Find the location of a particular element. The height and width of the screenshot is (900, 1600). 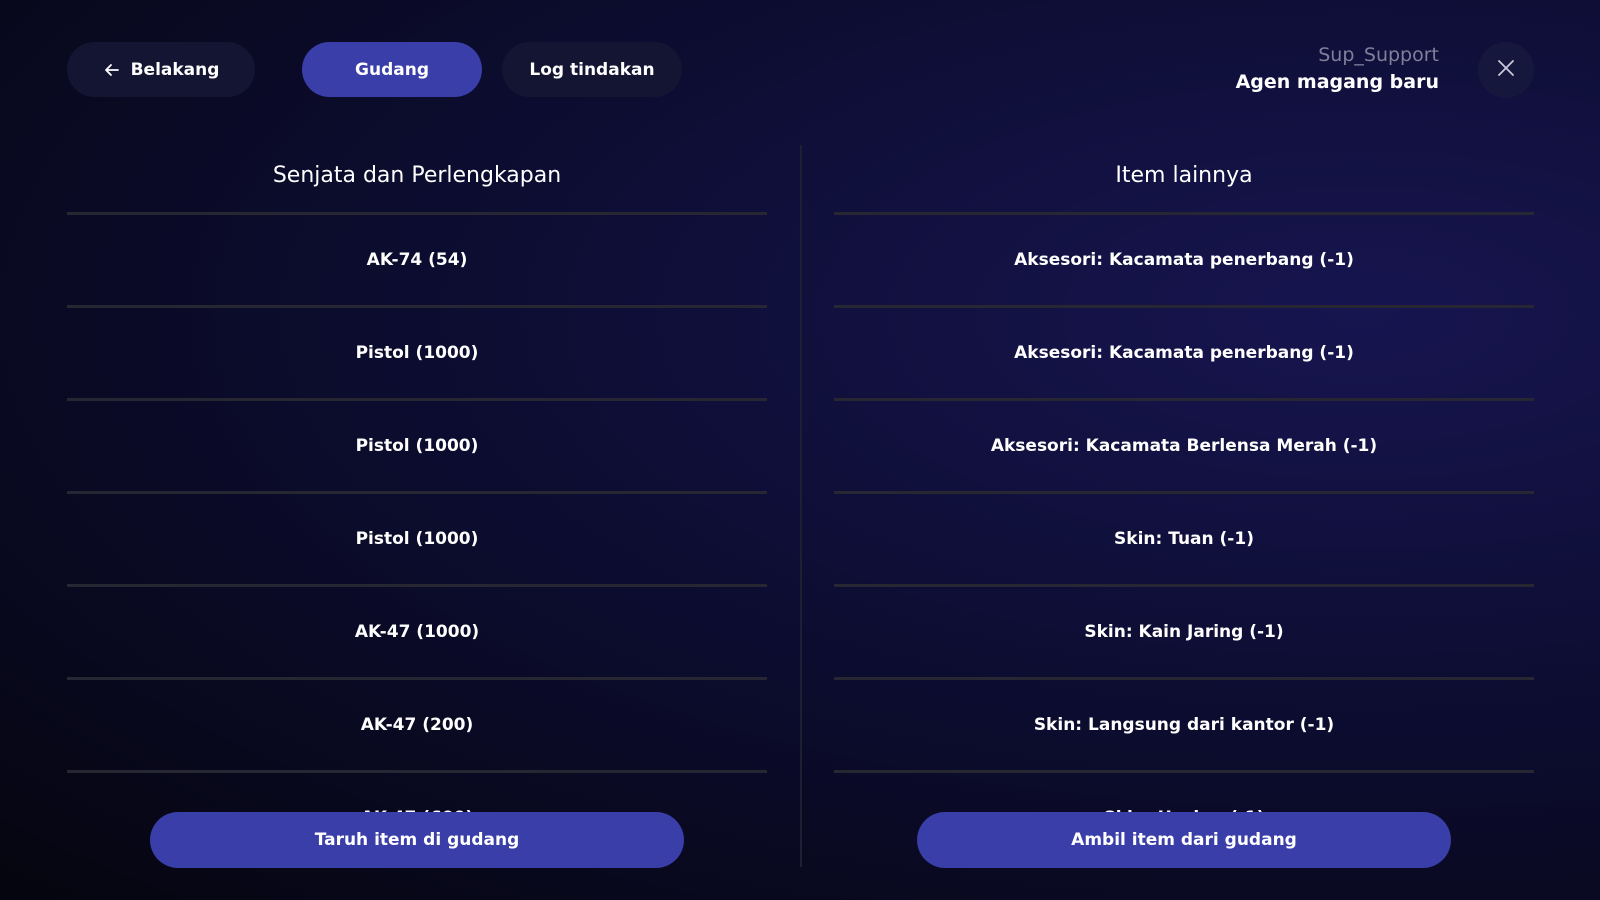

back-button: Belakang is located at coordinates (161, 69).